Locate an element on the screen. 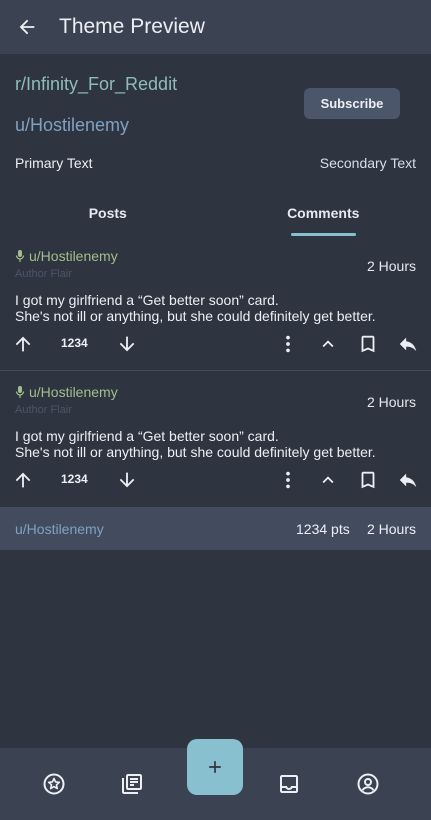 Image resolution: width=431 pixels, height=820 pixels. collapsed-comment-time: 2 Hours is located at coordinates (391, 529).